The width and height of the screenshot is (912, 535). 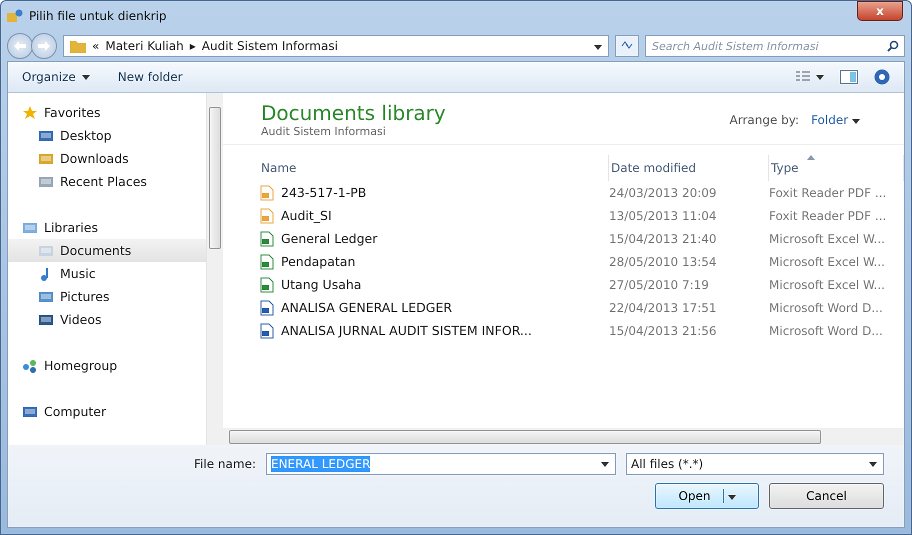 I want to click on sidebar-item: Recent Places, so click(x=107, y=181).